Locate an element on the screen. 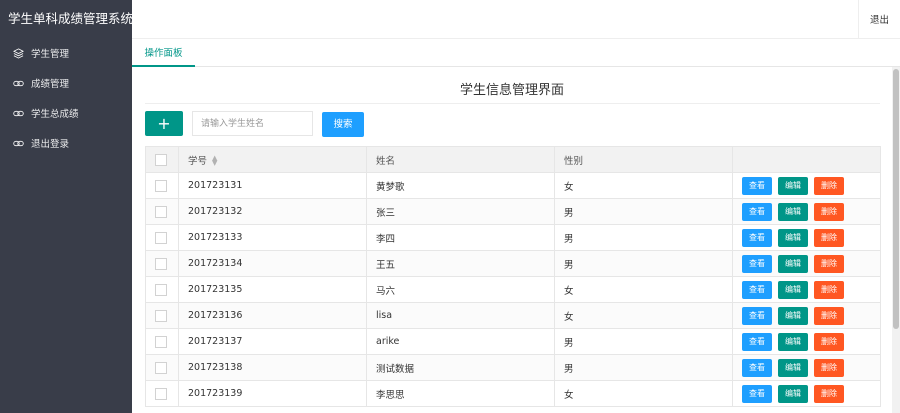  table-row: 201723134 王五男查看 编辑 删除 is located at coordinates (513, 263).